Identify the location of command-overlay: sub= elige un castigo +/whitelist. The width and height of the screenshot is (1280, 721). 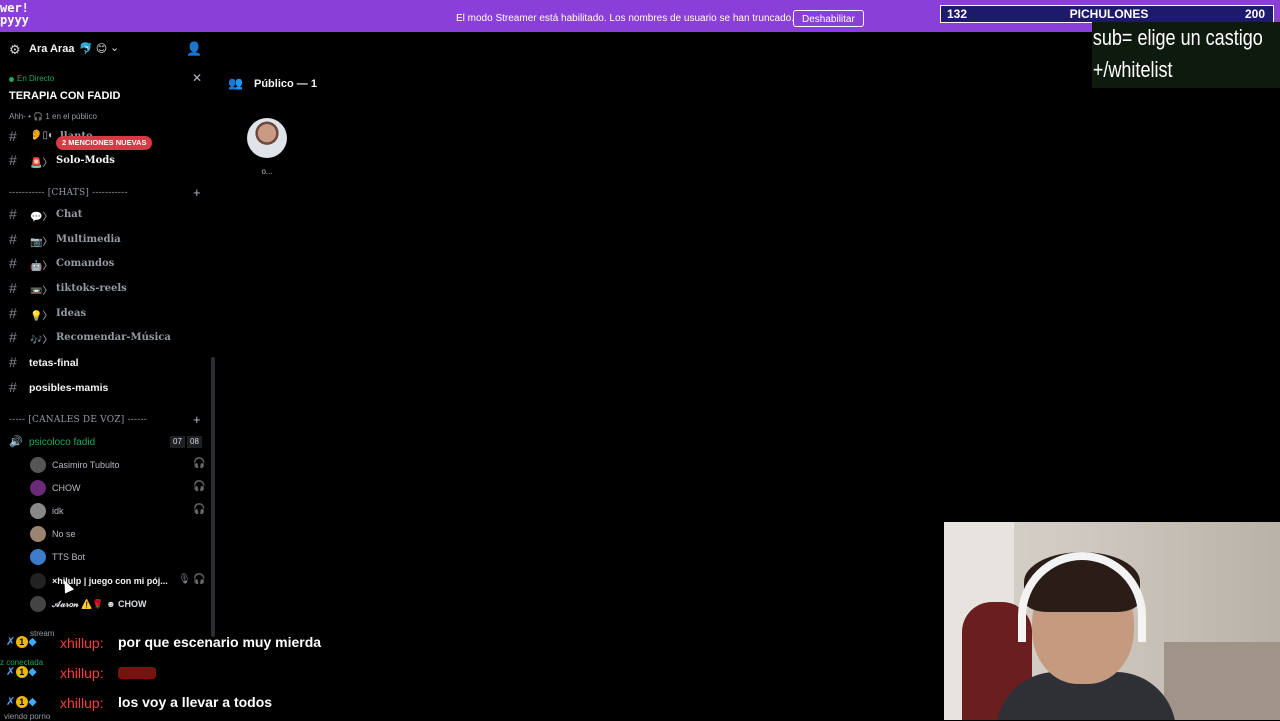
(1186, 55).